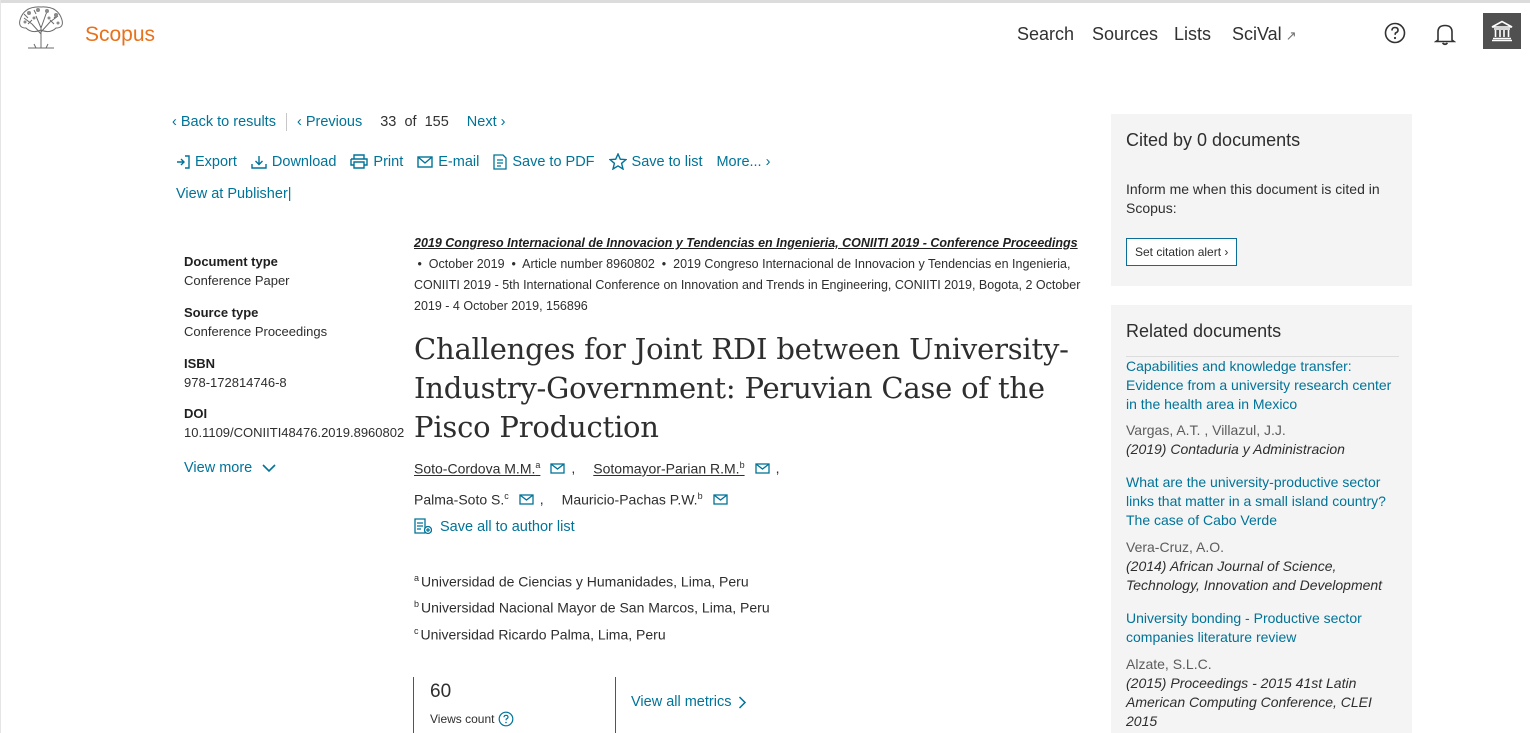 The width and height of the screenshot is (1530, 733). I want to click on affiliation-sup: a, so click(417, 578).